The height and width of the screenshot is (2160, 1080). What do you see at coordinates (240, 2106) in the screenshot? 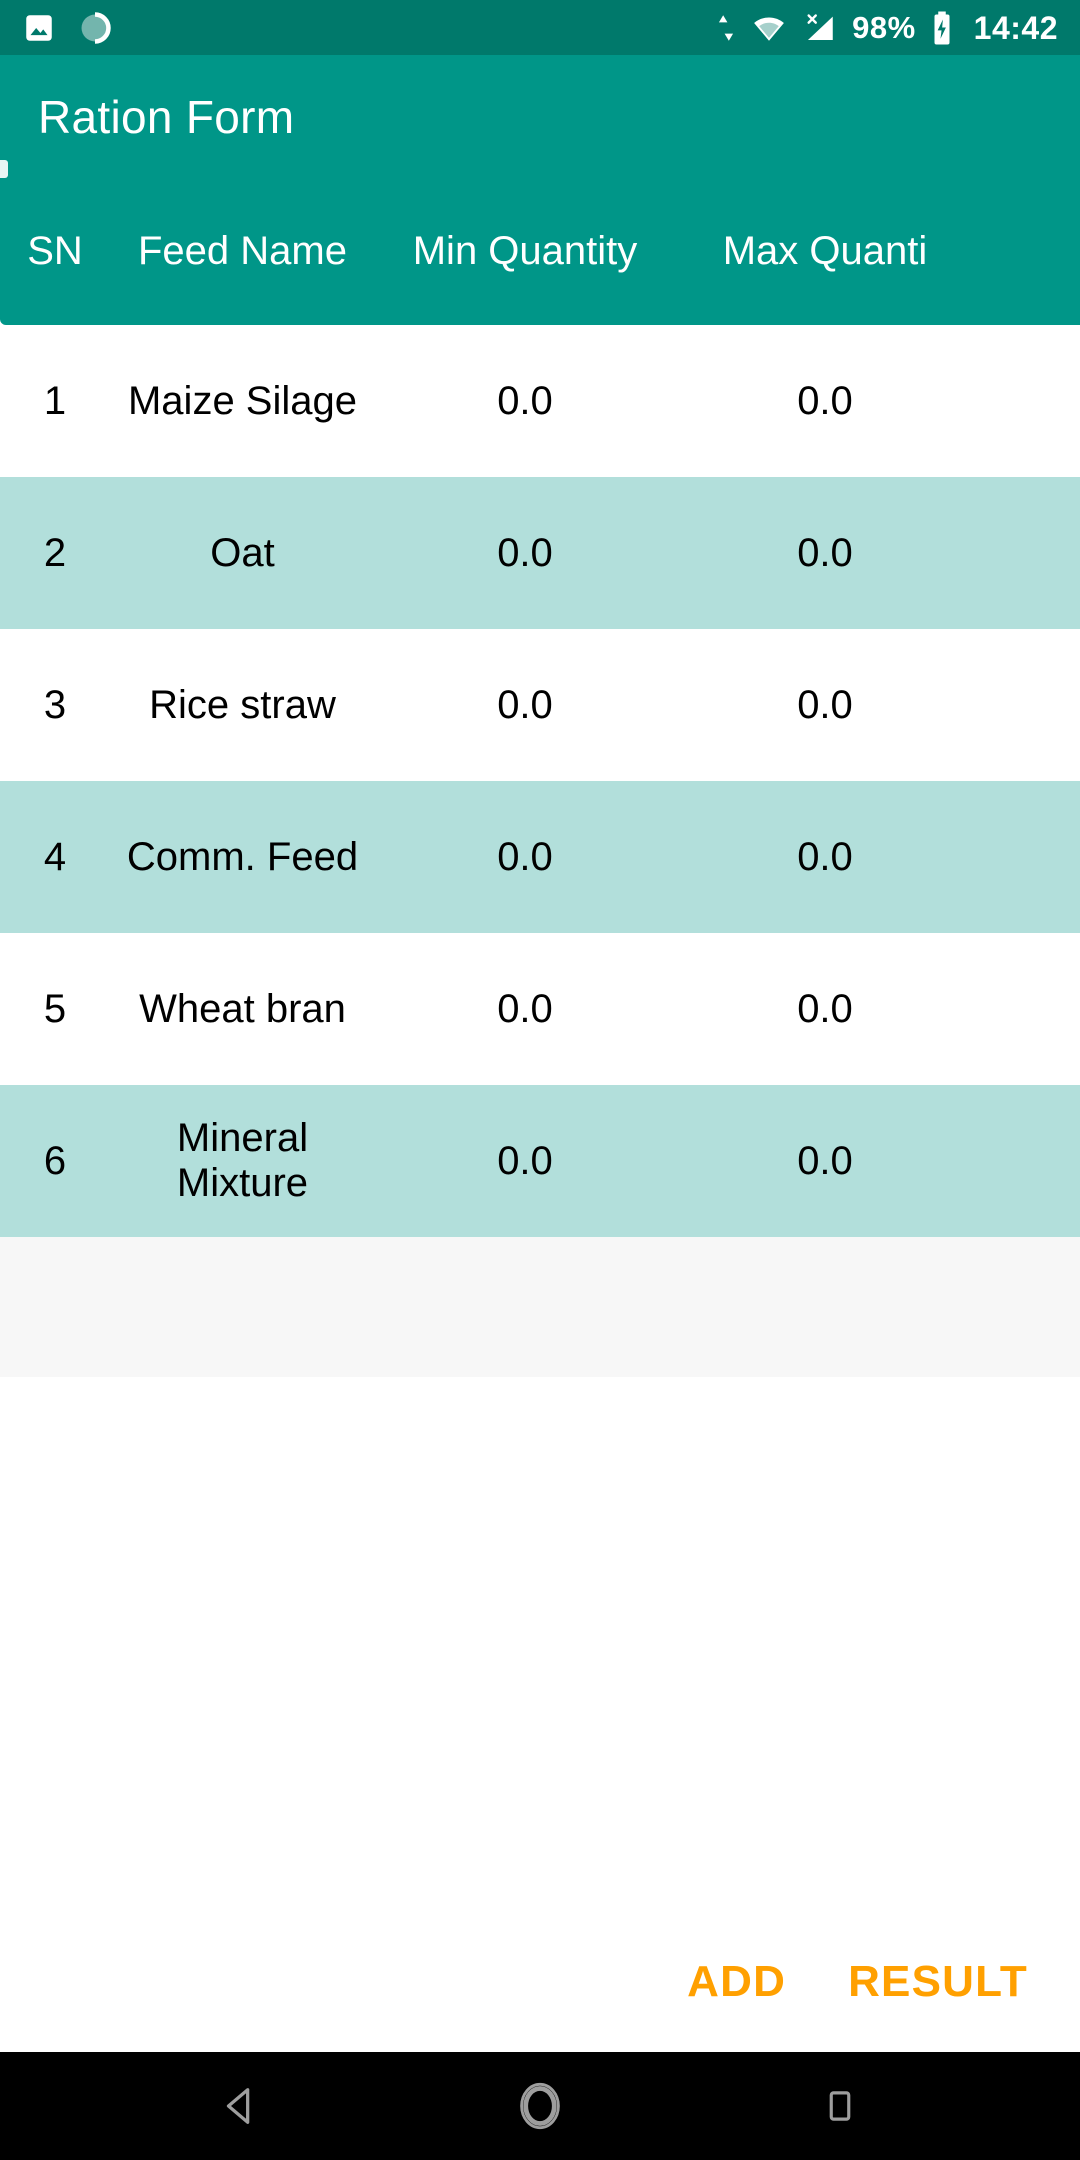
I see `nav-back-button` at bounding box center [240, 2106].